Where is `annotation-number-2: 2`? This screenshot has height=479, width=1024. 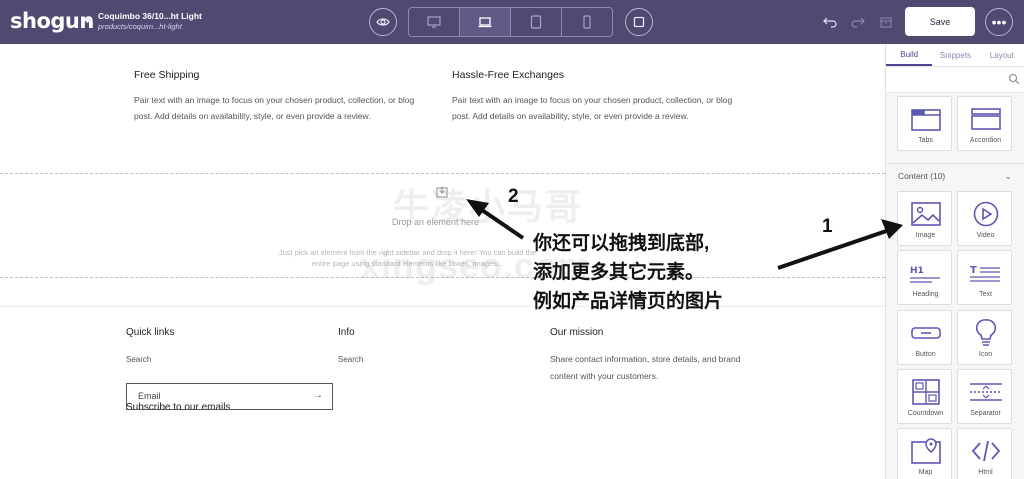
annotation-number-2: 2 is located at coordinates (513, 196).